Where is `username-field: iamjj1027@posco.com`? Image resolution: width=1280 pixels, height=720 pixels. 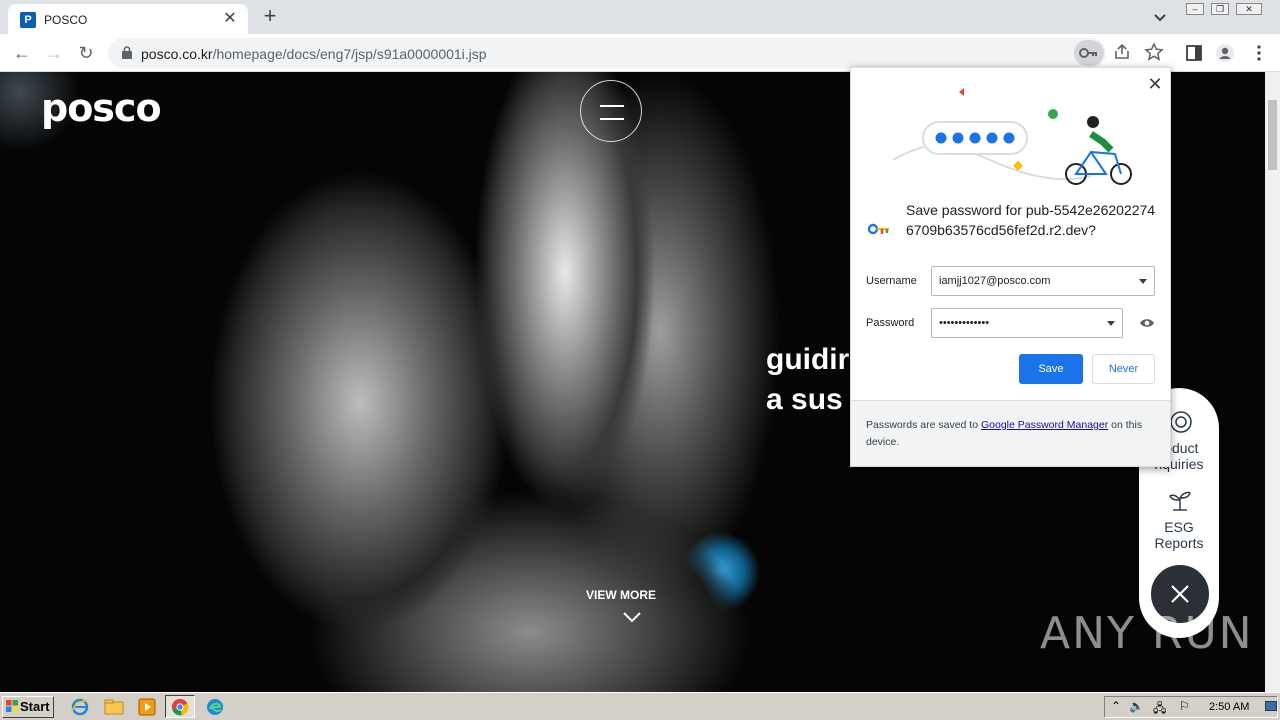
username-field: iamjj1027@posco.com is located at coordinates (1043, 281).